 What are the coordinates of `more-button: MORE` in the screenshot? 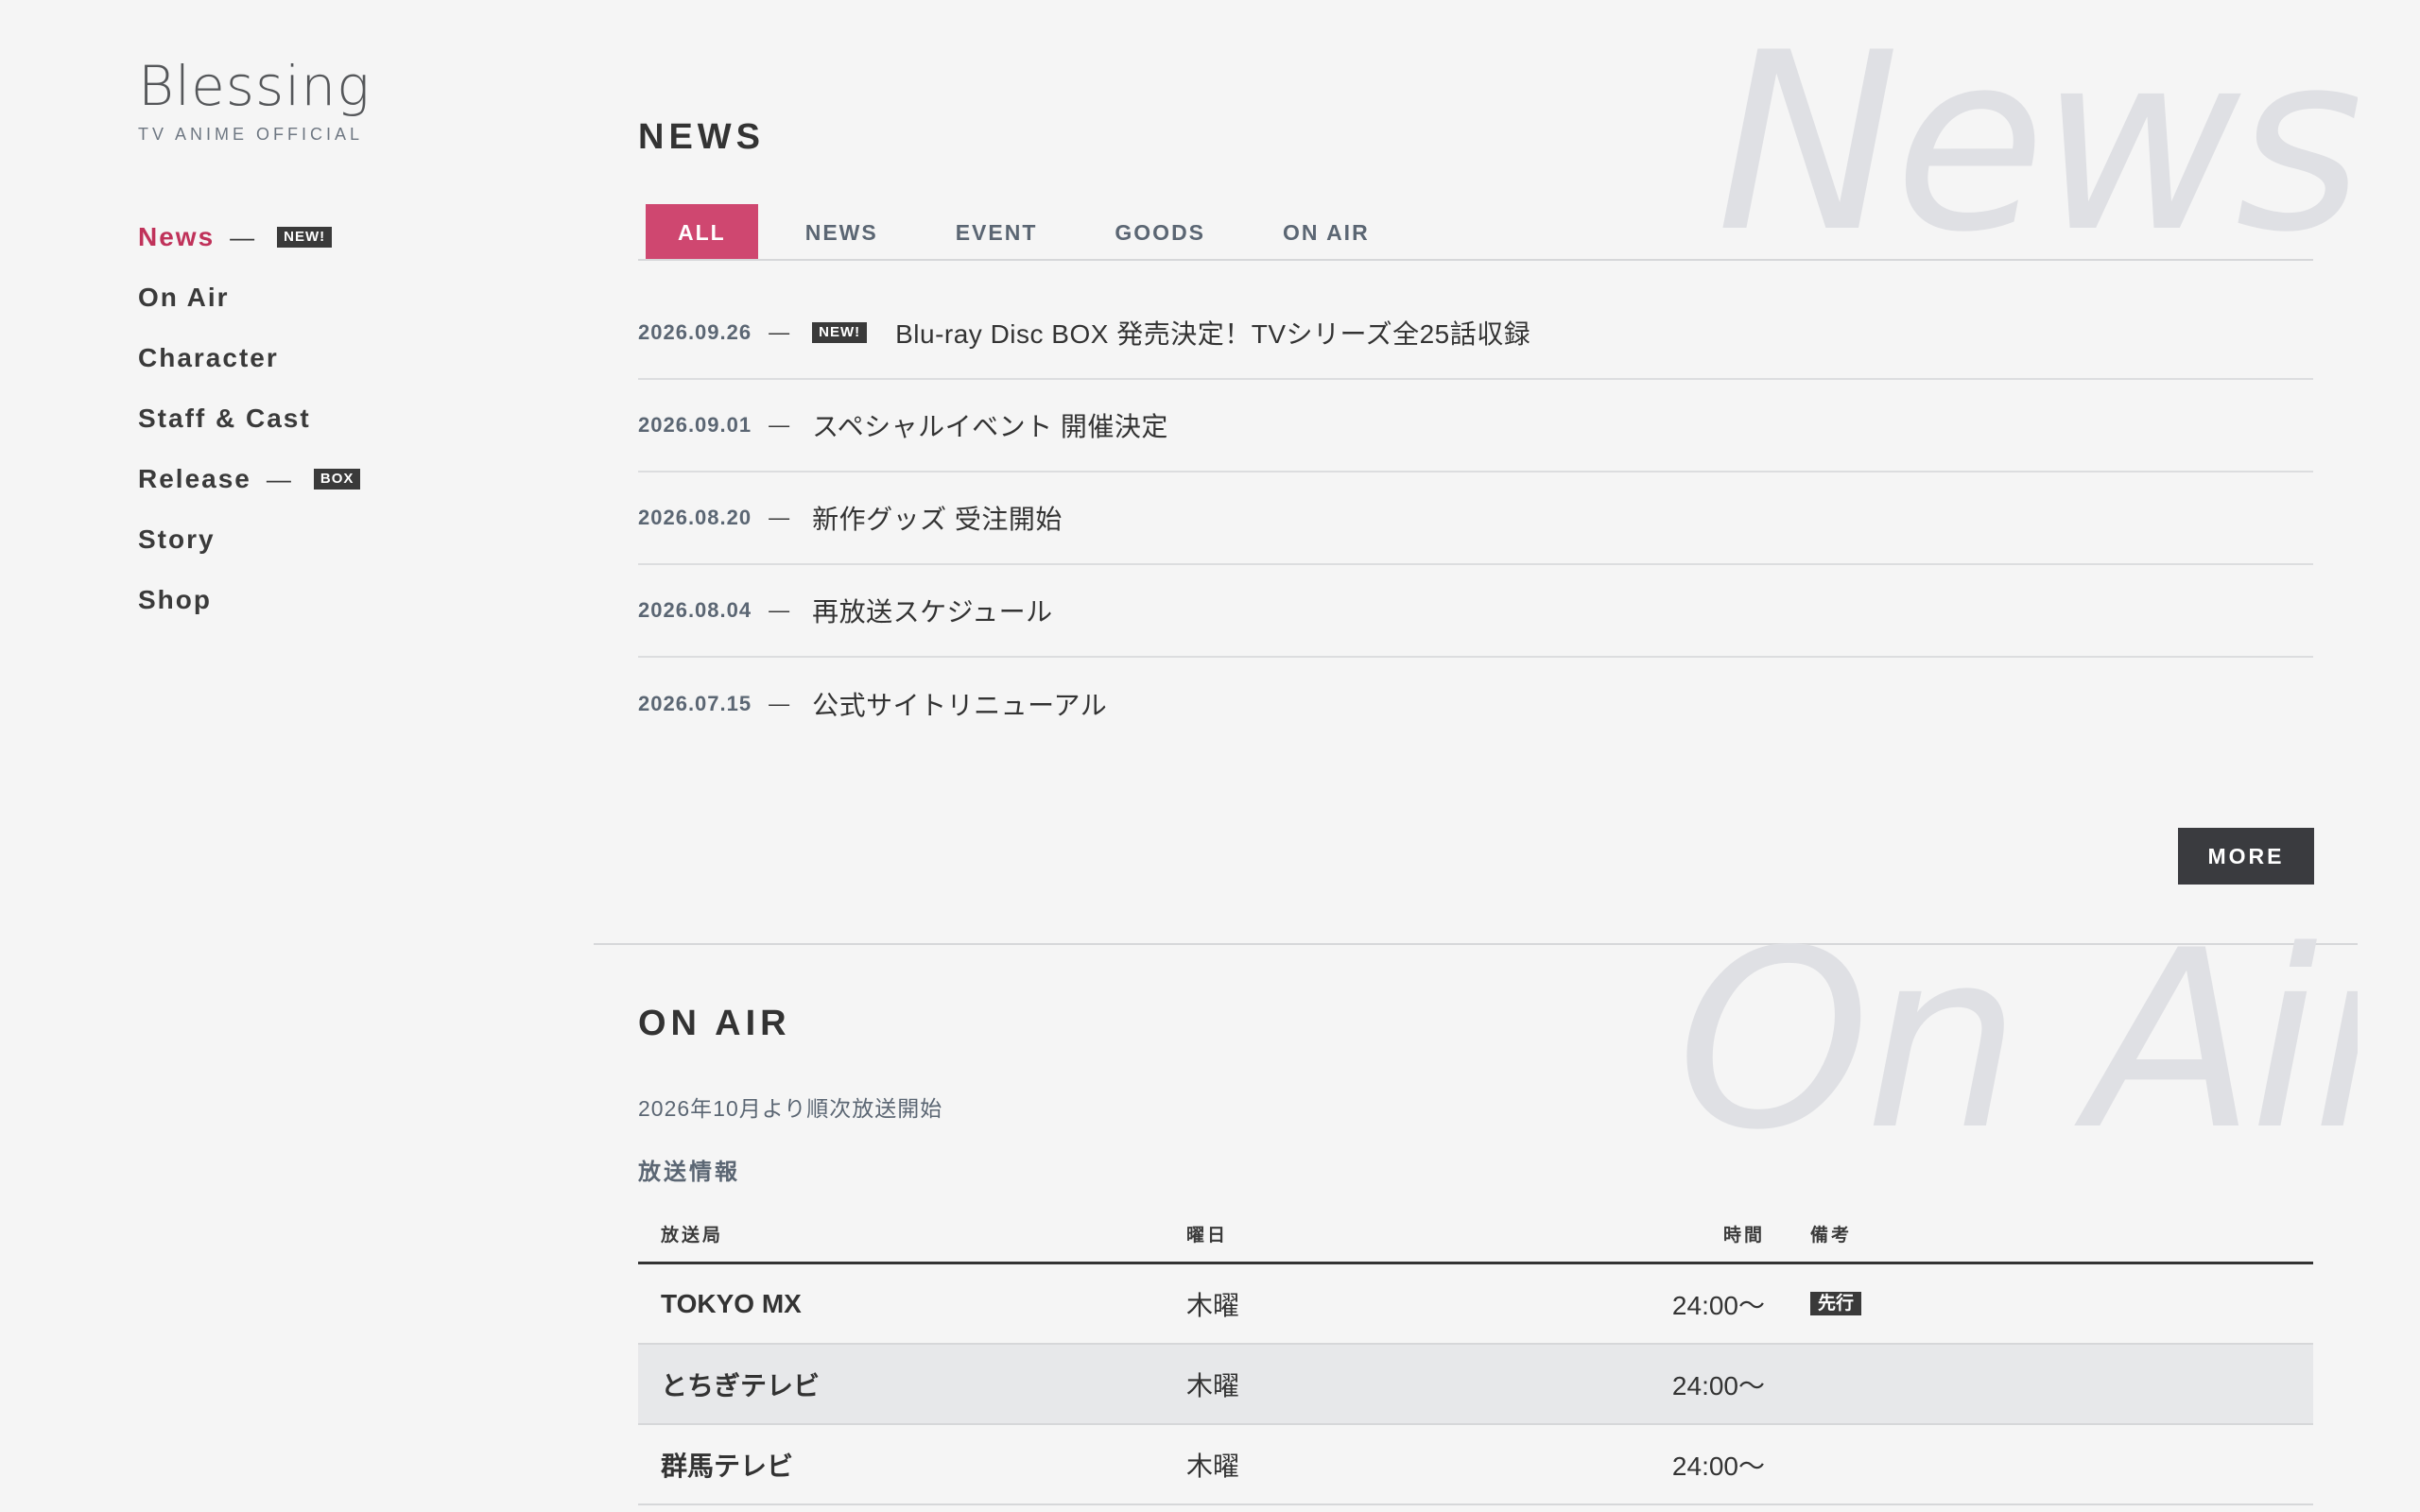 It's located at (2246, 856).